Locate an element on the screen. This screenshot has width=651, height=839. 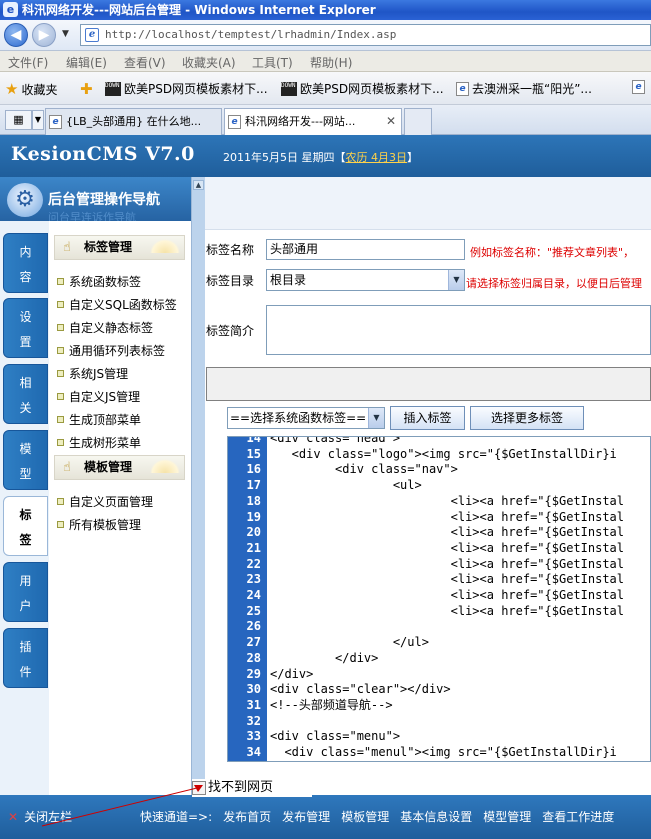
menu-item-system-js: 系统JS管理 is located at coordinates (92, 373).